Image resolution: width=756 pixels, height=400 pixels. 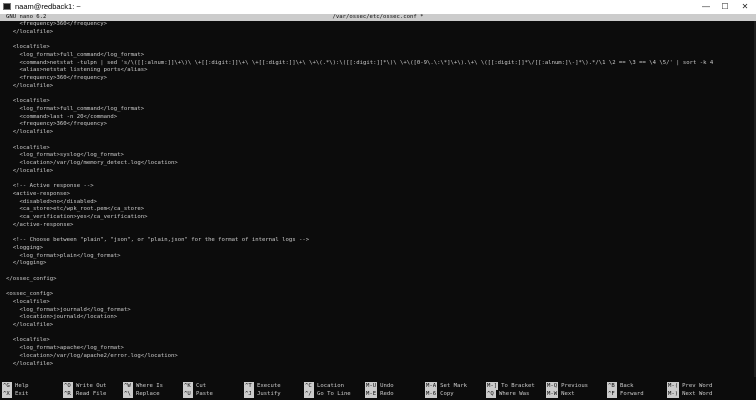 What do you see at coordinates (48, 6) in the screenshot?
I see `window-title: naam@redback1: ~` at bounding box center [48, 6].